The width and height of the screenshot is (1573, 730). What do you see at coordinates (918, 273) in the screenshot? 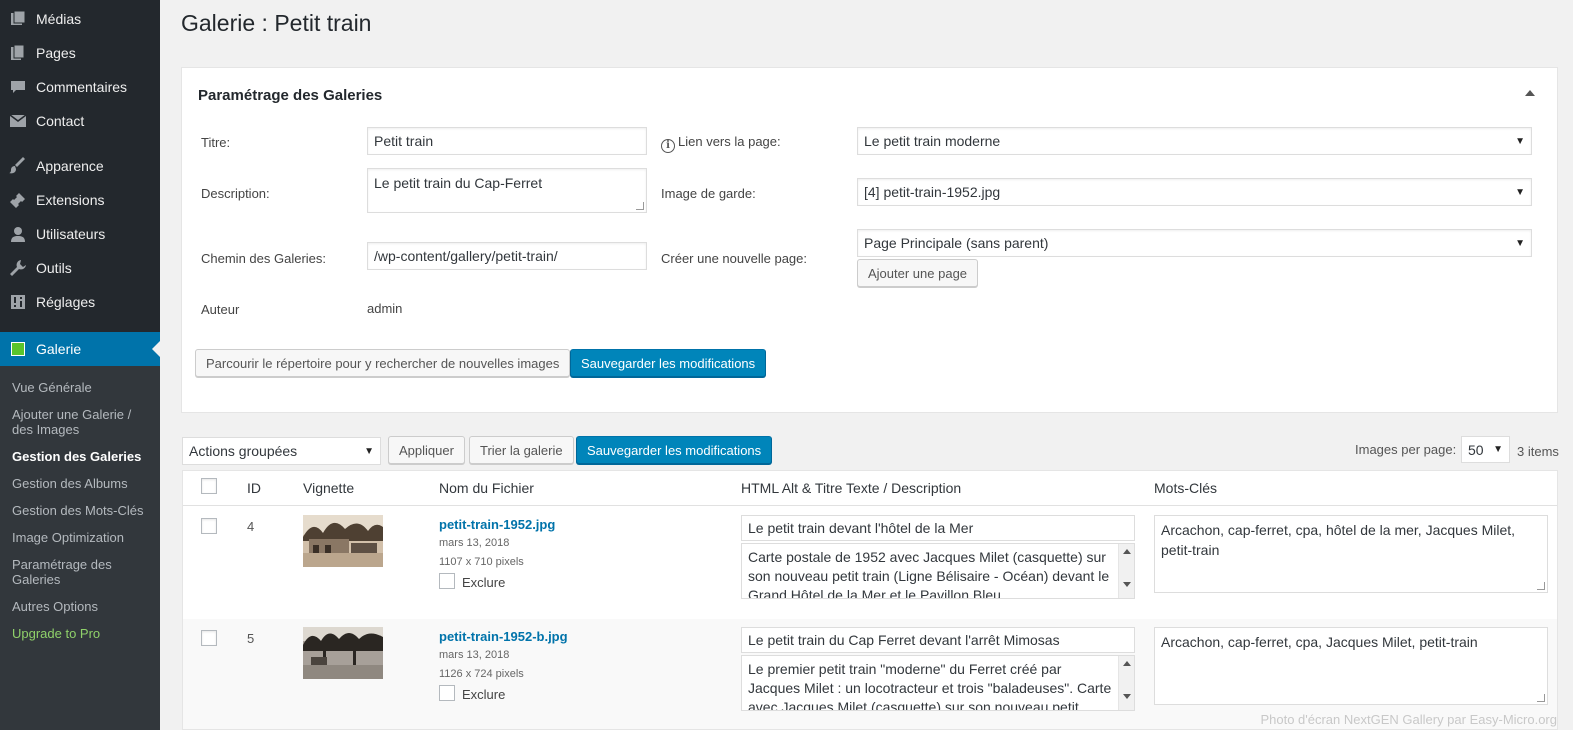
I see `add-page-button: Ajouter une page` at bounding box center [918, 273].